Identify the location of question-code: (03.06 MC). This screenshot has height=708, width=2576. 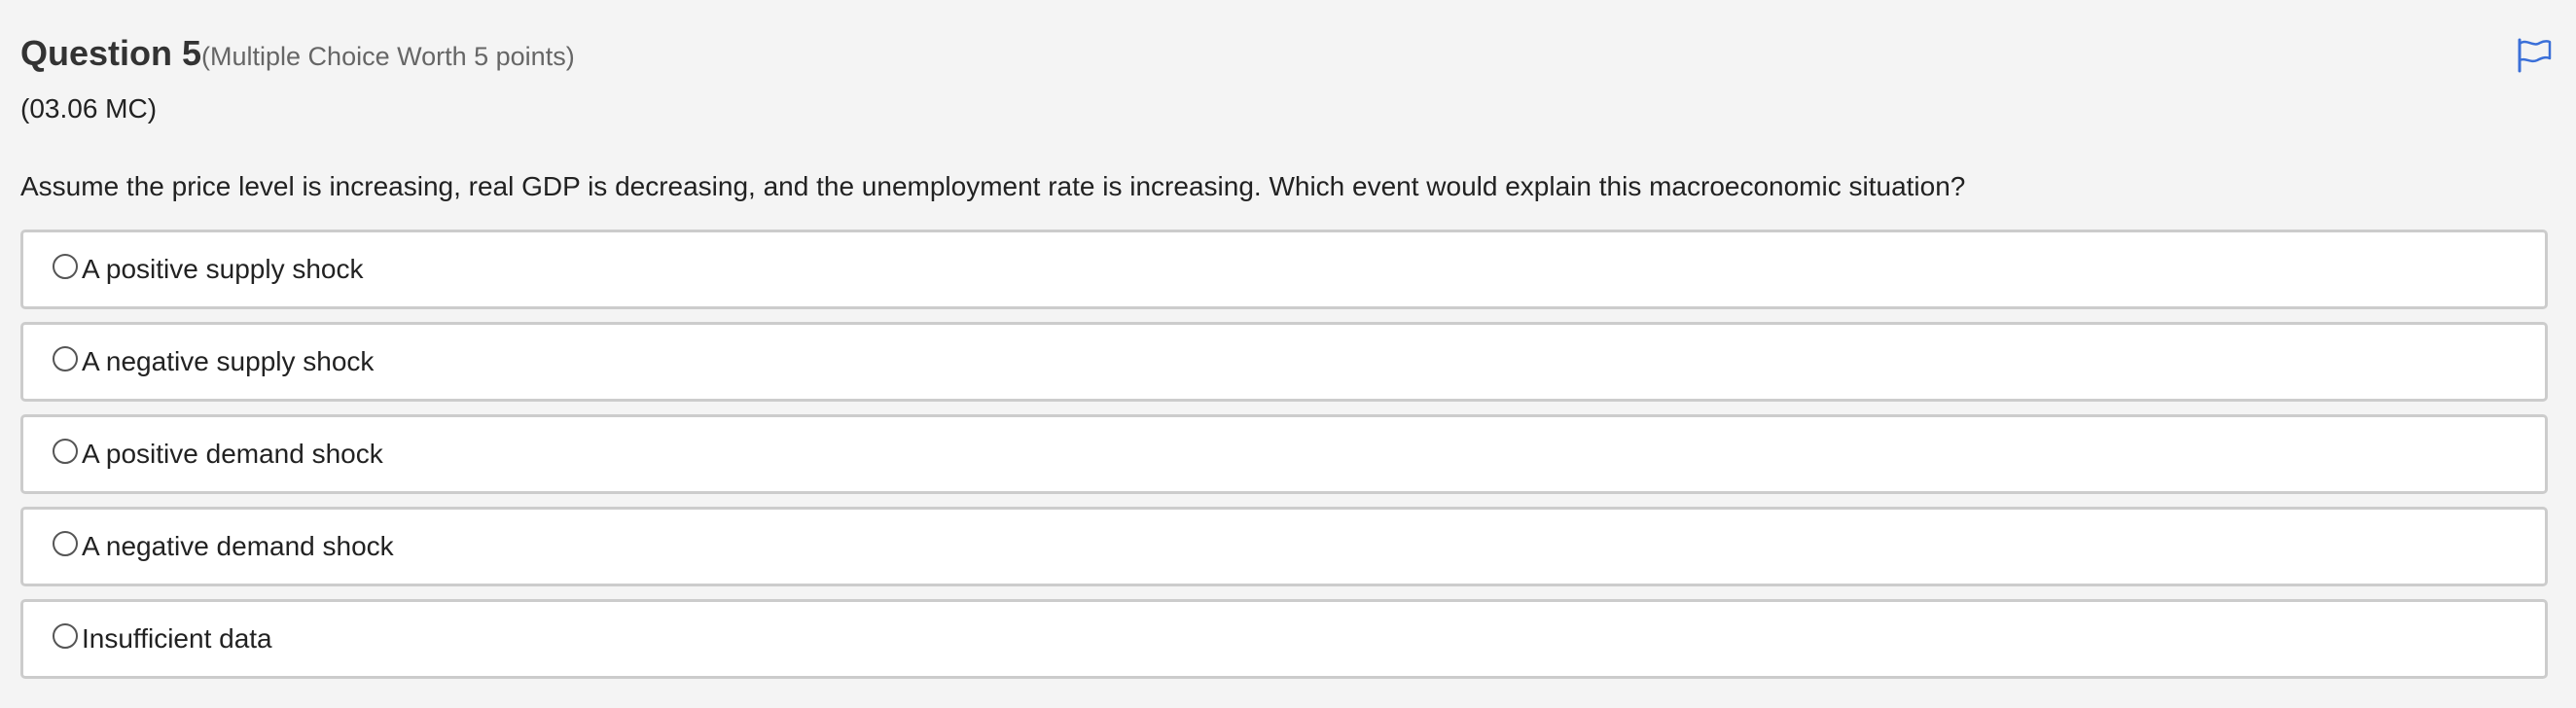
(89, 109).